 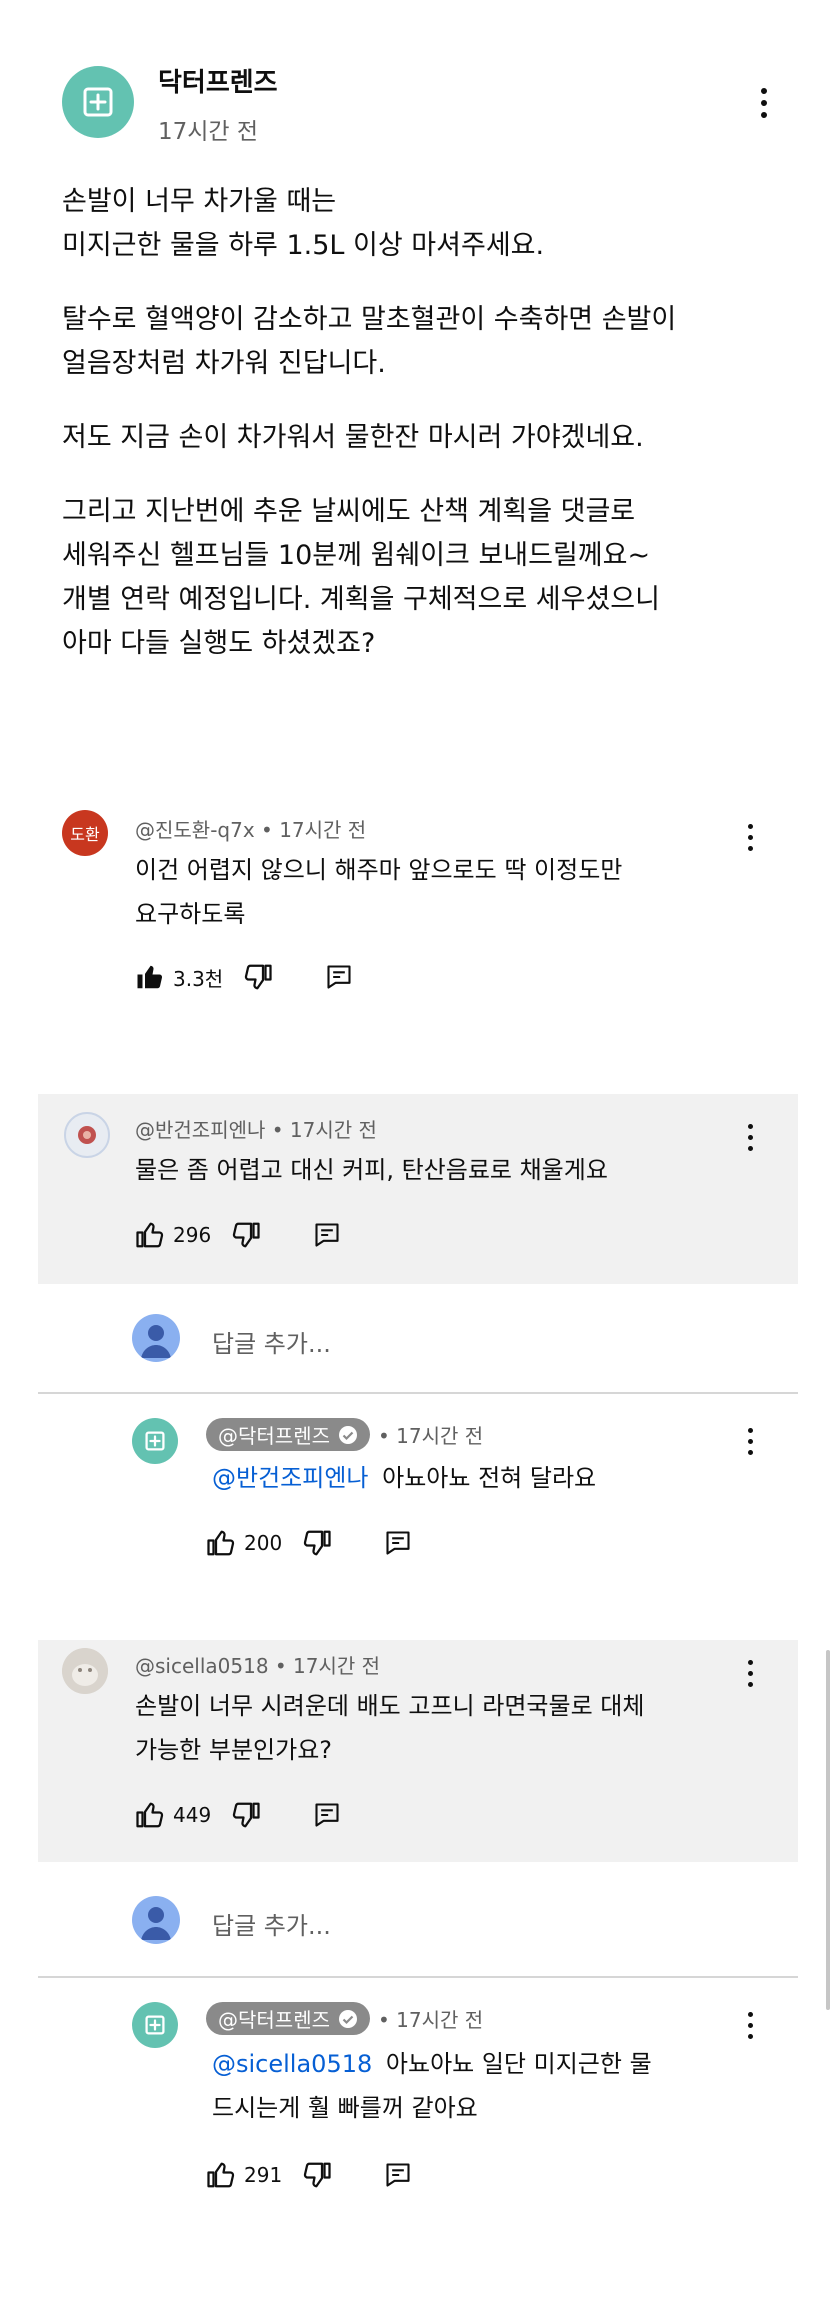 I want to click on comment-text: 물은 좀 어렵고 대신 커피, 탄산음료로 채울게요, so click(x=371, y=1170).